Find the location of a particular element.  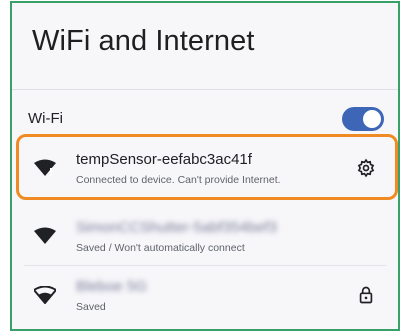

wifi-toggle-row: Wi-Fi is located at coordinates (205, 119).